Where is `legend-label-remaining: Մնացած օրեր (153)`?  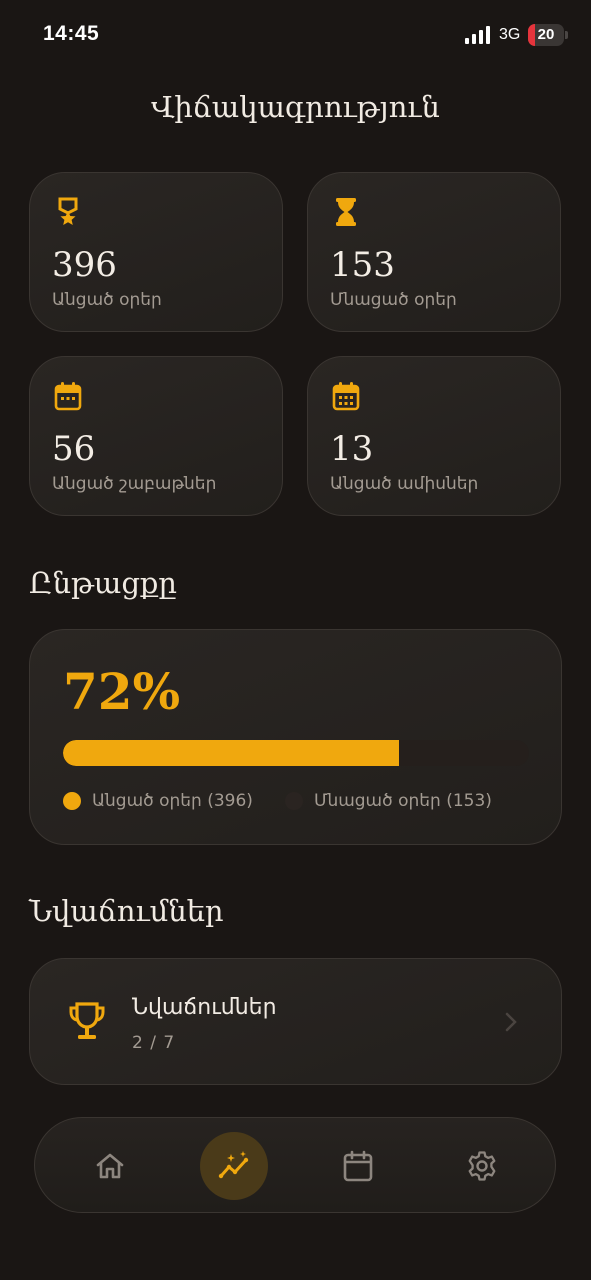 legend-label-remaining: Մնացած օրեր (153) is located at coordinates (403, 801).